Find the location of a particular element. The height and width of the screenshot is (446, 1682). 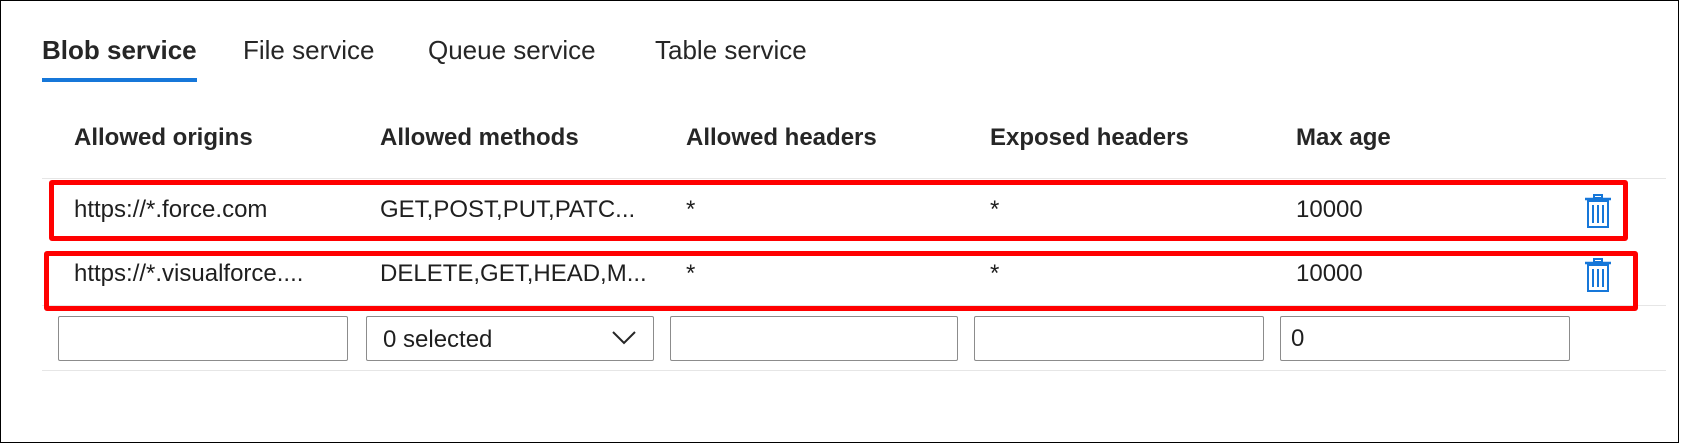

header-divider is located at coordinates (854, 178).